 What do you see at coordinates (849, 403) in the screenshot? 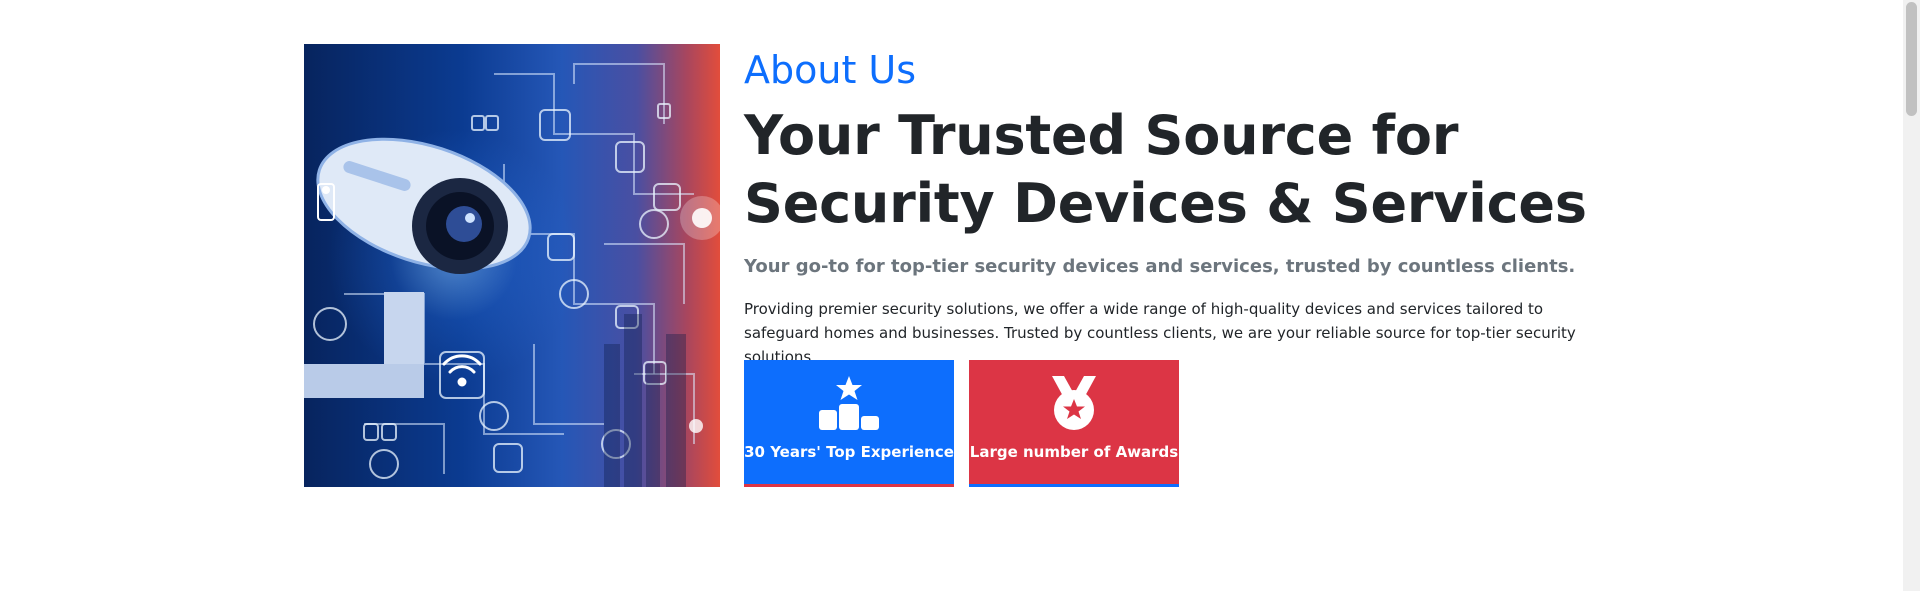
I see `podium-star-icon` at bounding box center [849, 403].